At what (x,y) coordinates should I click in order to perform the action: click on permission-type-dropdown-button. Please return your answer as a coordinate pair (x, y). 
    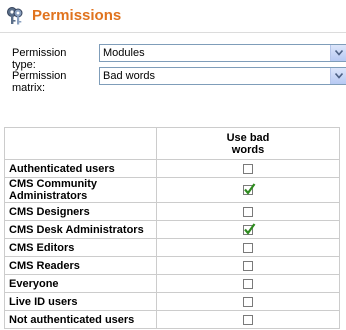
    Looking at the image, I should click on (338, 53).